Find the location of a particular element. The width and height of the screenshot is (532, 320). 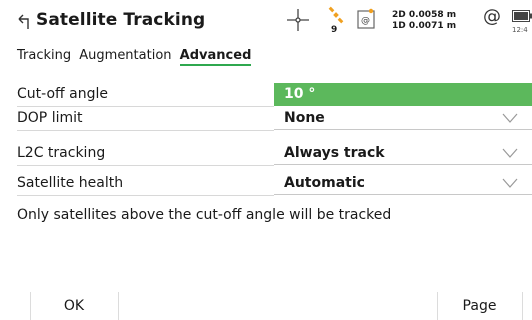

tab-bar: Tracking Augmentation Advanced is located at coordinates (136, 57).